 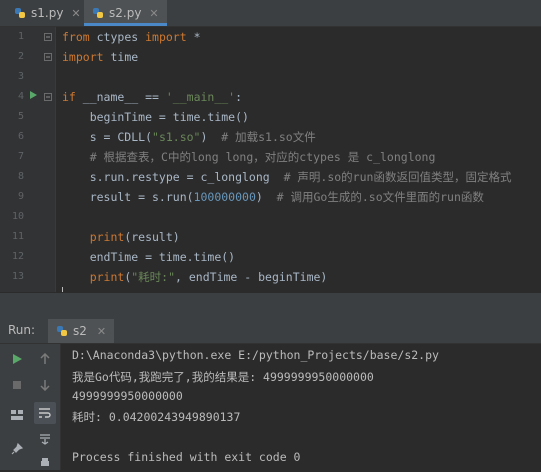 I want to click on line-number: 8, so click(x=20, y=176).